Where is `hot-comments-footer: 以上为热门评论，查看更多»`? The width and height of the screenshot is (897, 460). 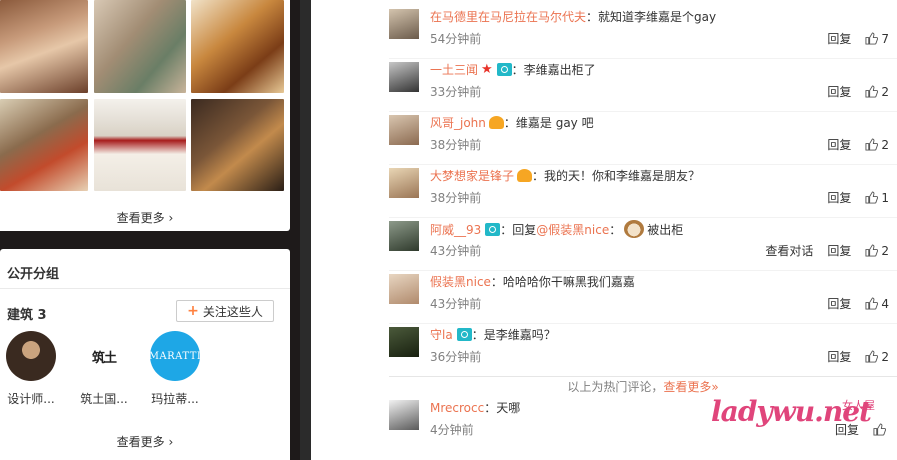 hot-comments-footer: 以上为热门评论，查看更多» is located at coordinates (643, 386).